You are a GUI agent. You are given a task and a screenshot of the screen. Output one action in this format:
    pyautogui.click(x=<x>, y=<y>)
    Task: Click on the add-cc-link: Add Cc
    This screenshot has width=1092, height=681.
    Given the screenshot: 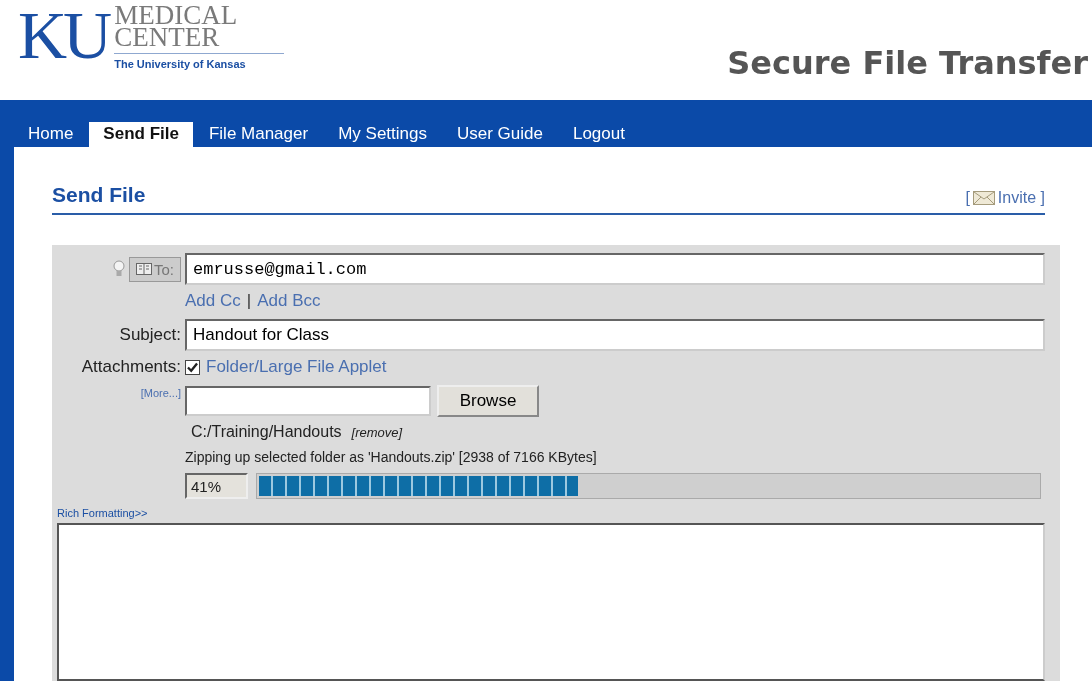 What is the action you would take?
    pyautogui.click(x=213, y=301)
    